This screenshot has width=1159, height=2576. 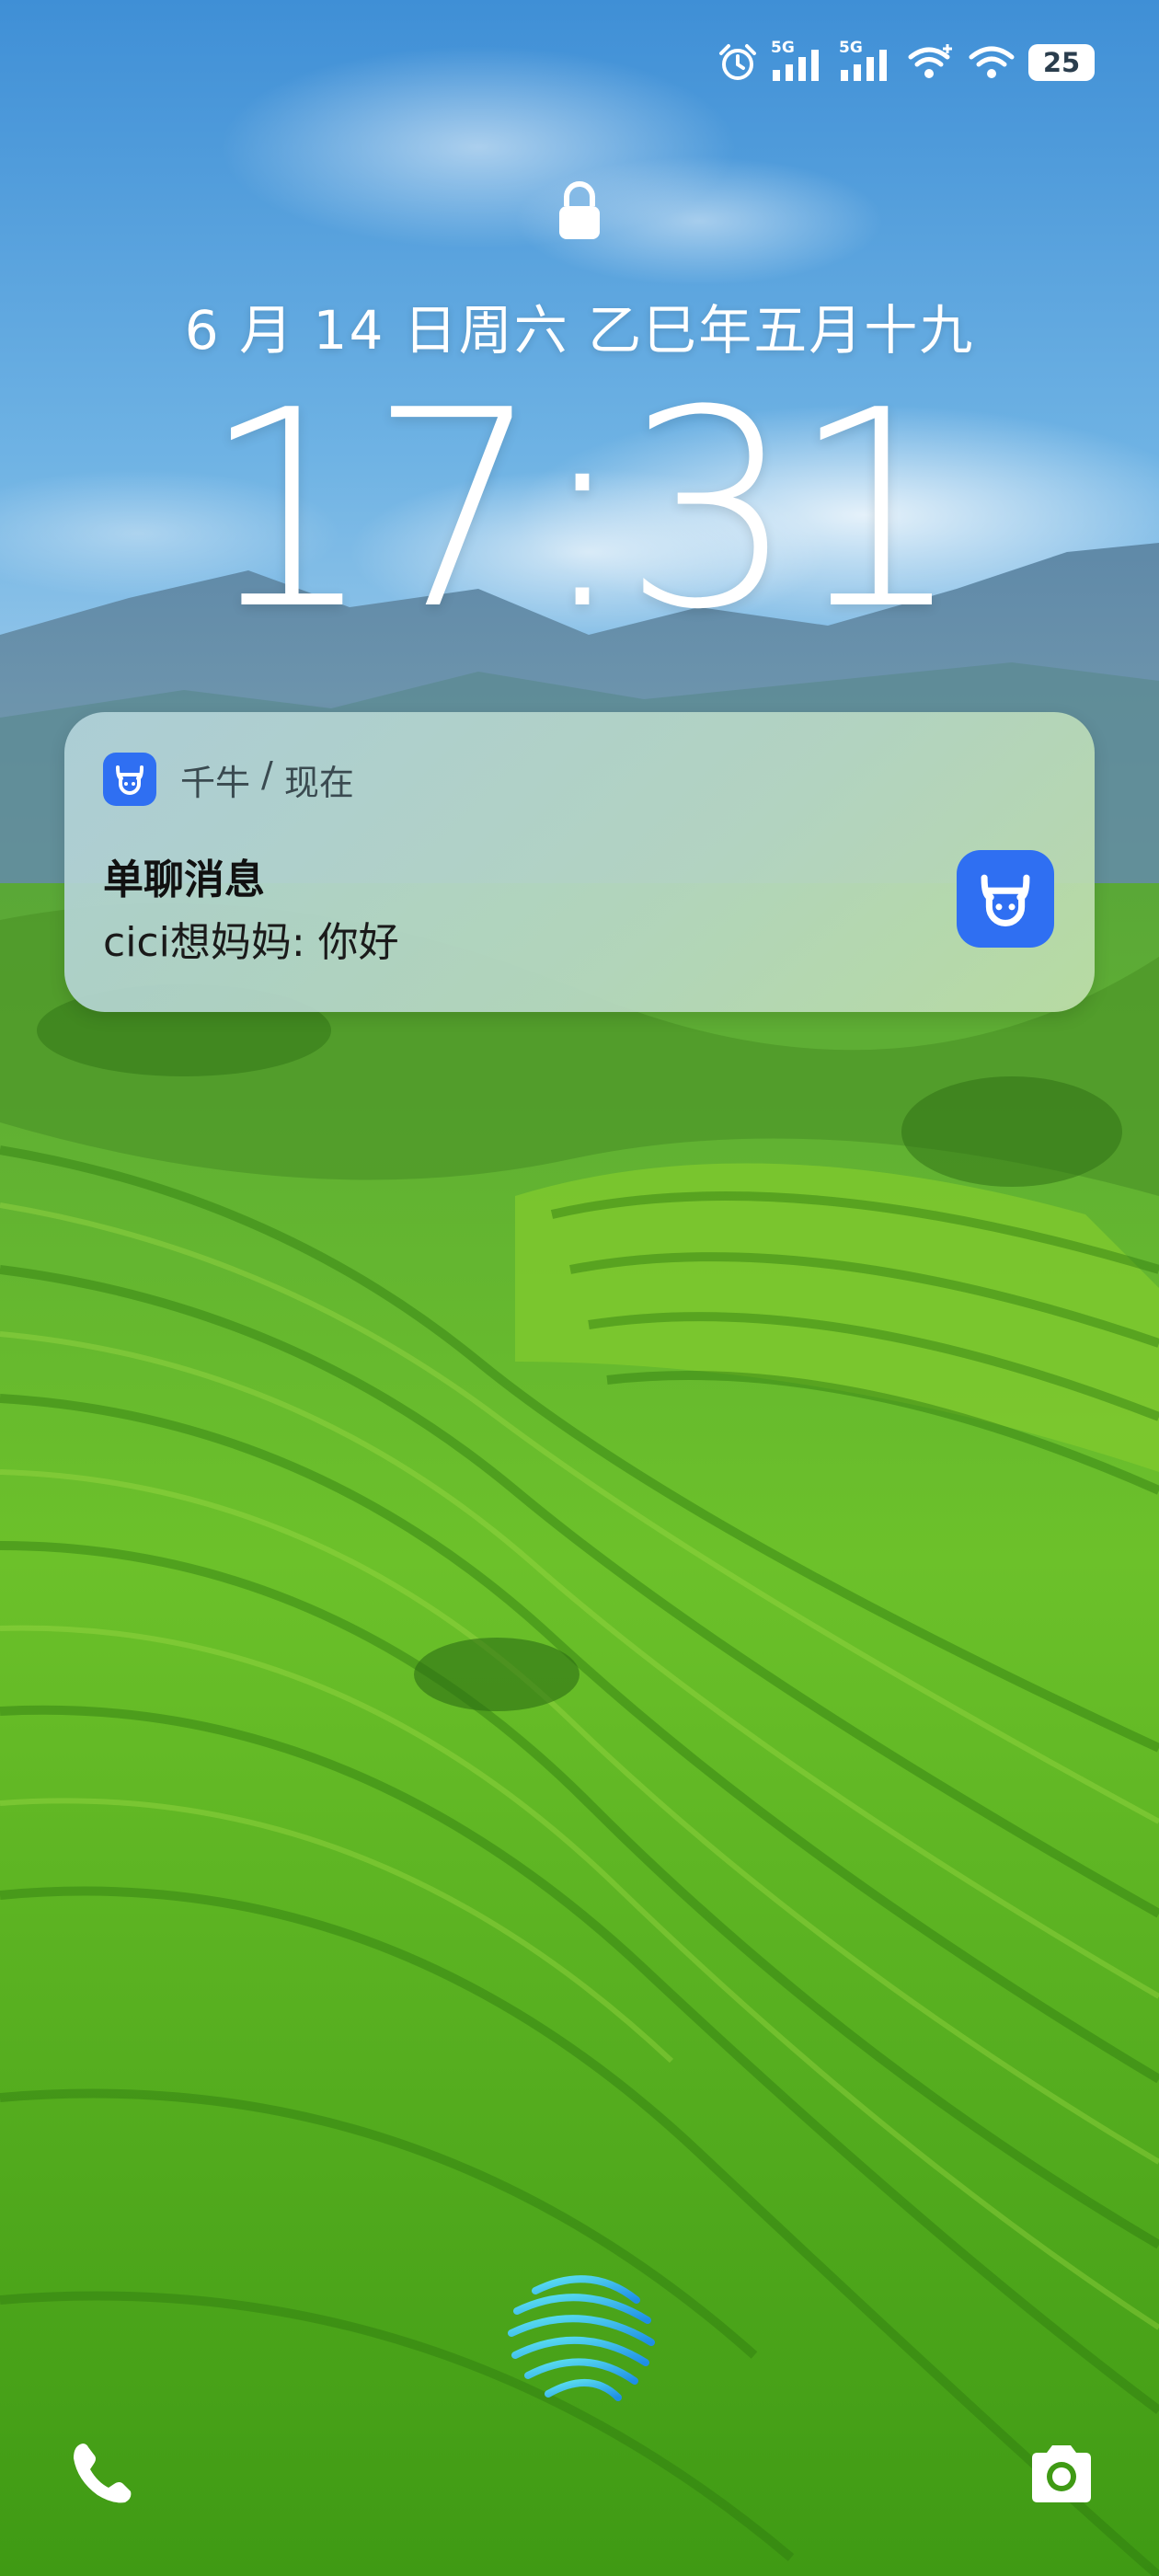 I want to click on notification-title: 单聊消息, so click(x=184, y=880).